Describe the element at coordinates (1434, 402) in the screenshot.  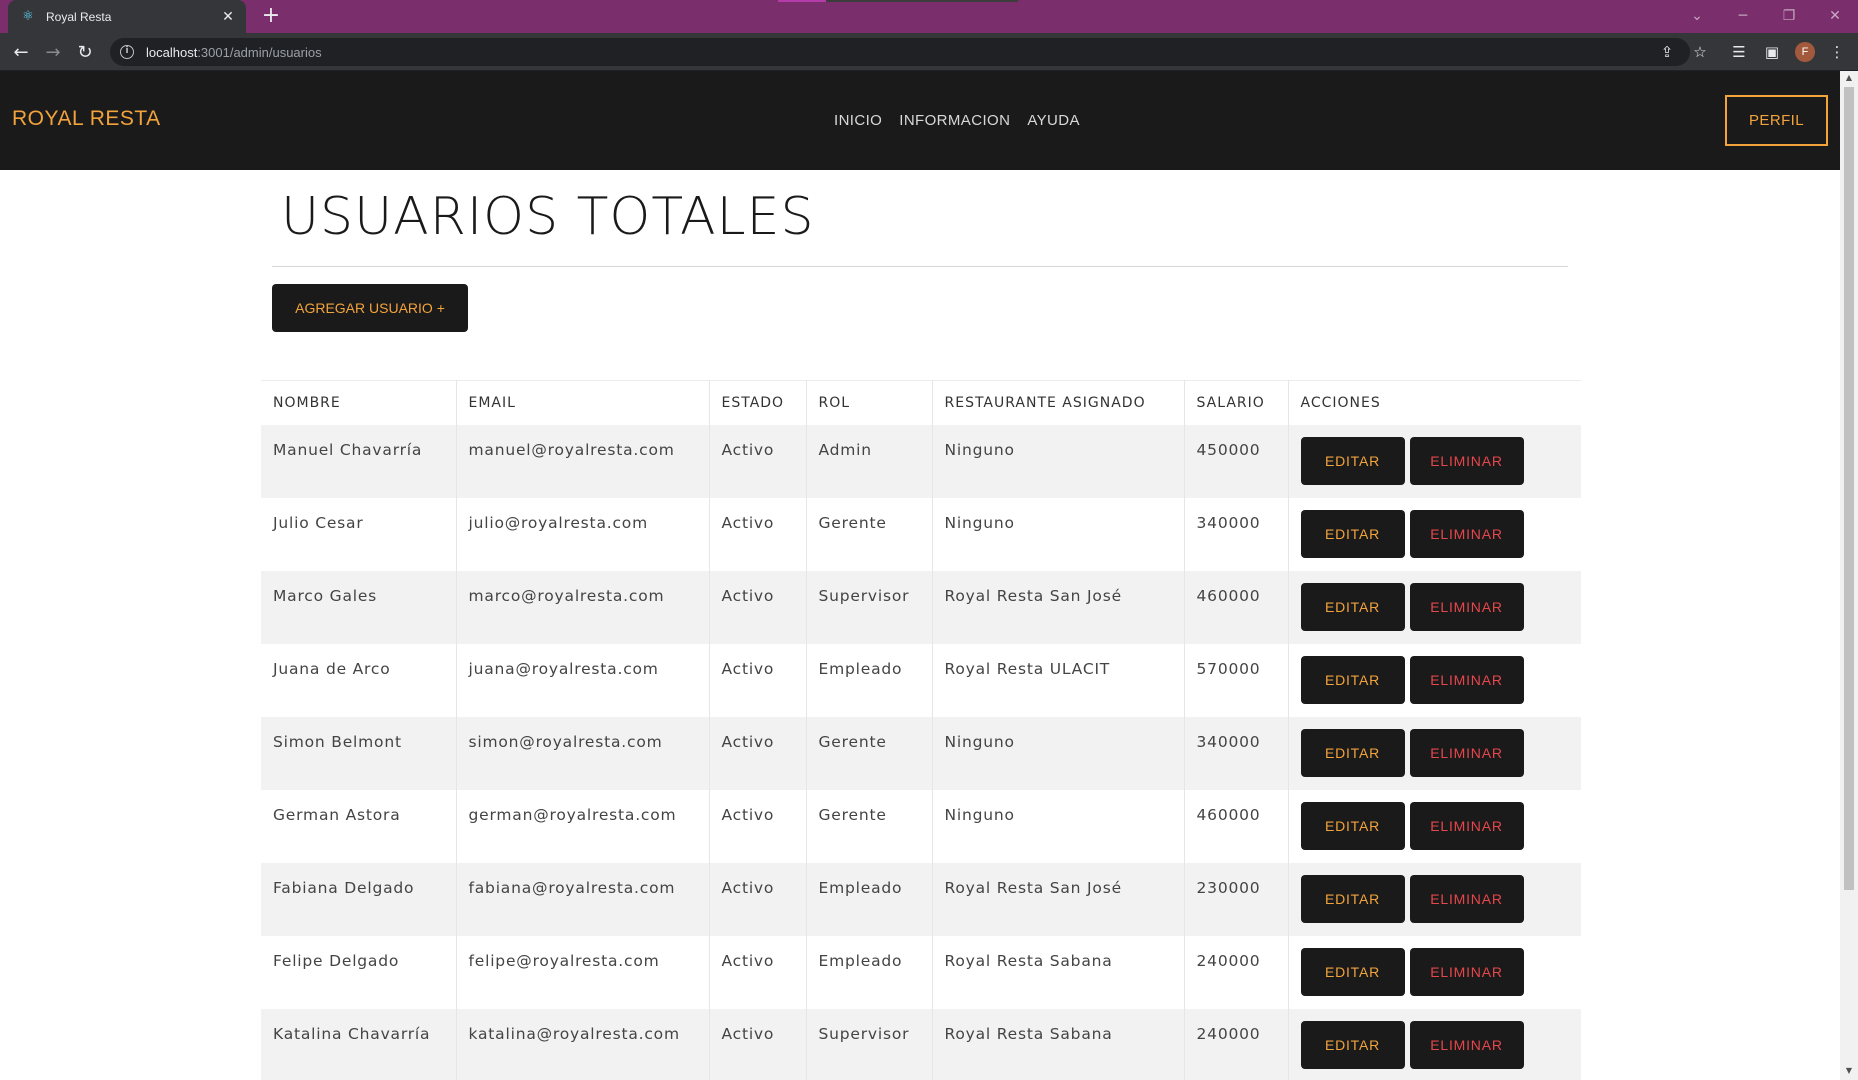
I see `column-header-acciones: ACCIONES` at that location.